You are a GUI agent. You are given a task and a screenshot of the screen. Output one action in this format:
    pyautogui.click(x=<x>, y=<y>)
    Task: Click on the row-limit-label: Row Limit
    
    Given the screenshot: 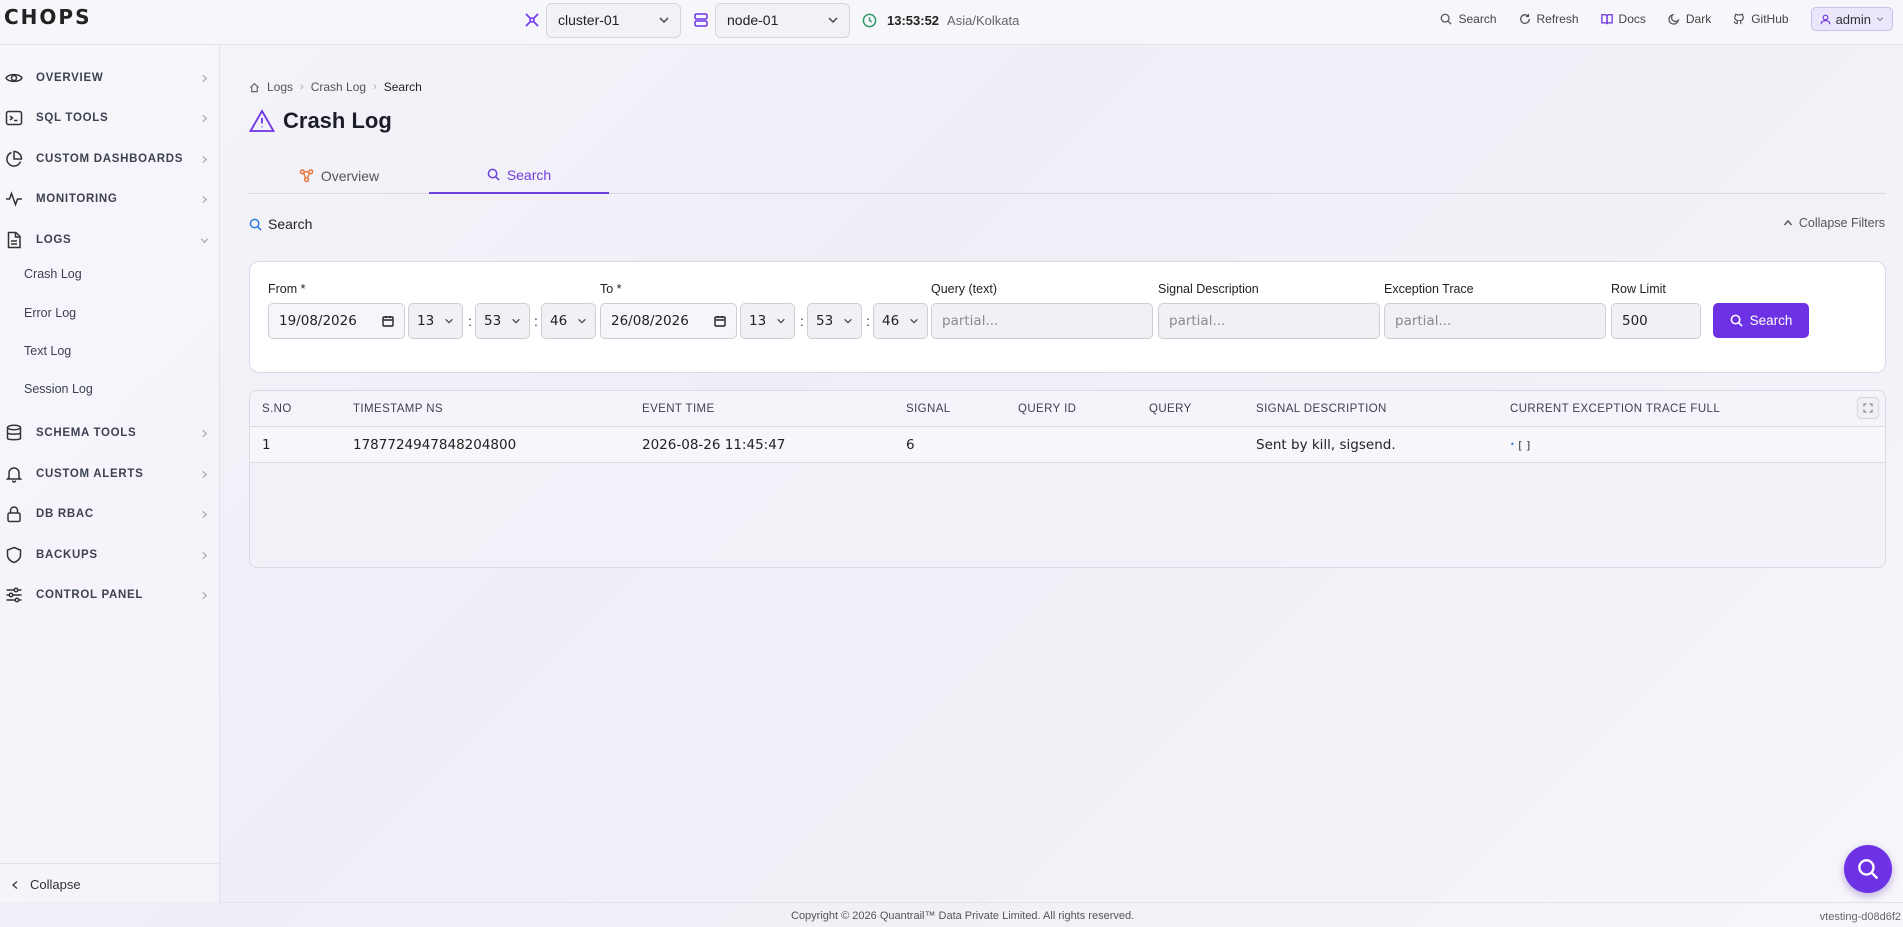 What is the action you would take?
    pyautogui.click(x=1638, y=289)
    